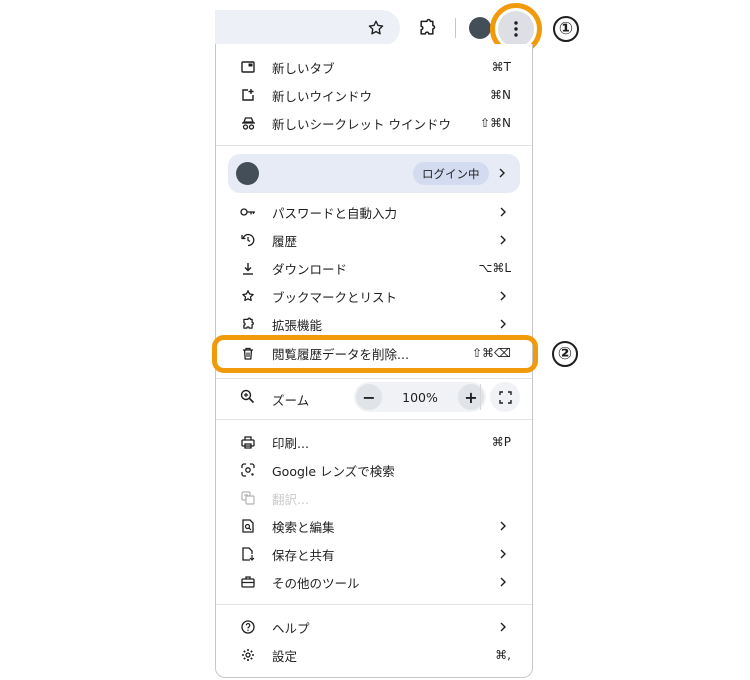  Describe the element at coordinates (501, 67) in the screenshot. I see `new-tab-shortcut: ⌘T` at that location.